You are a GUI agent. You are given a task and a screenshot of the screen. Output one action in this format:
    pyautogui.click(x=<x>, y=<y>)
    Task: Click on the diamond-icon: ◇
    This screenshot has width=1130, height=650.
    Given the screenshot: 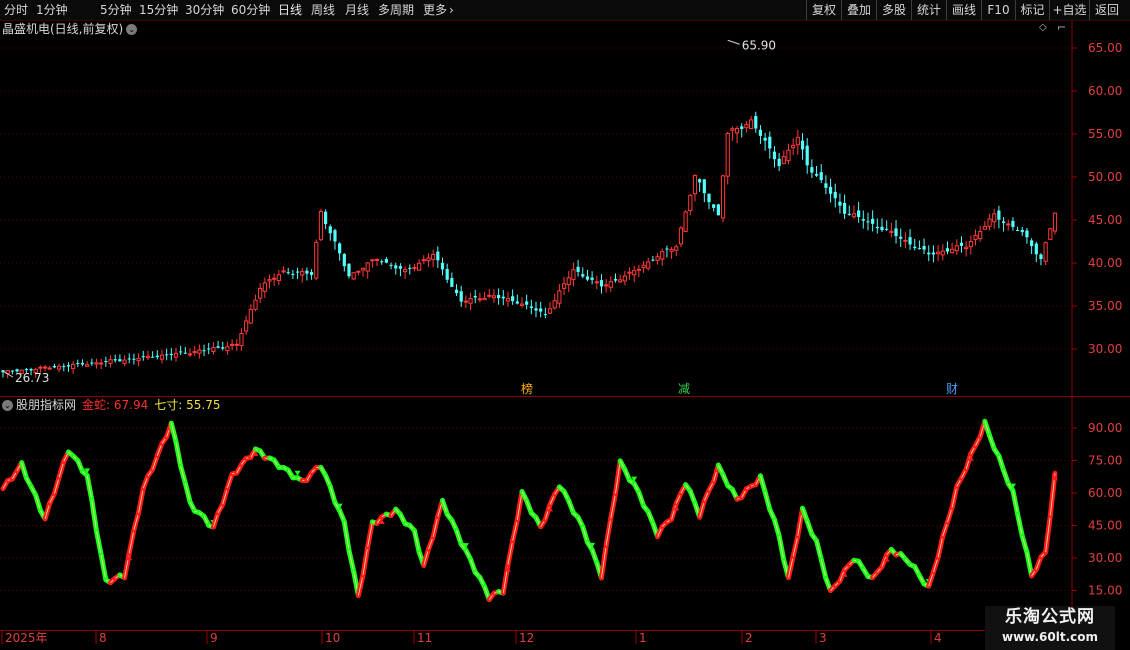 What is the action you would take?
    pyautogui.click(x=1044, y=28)
    